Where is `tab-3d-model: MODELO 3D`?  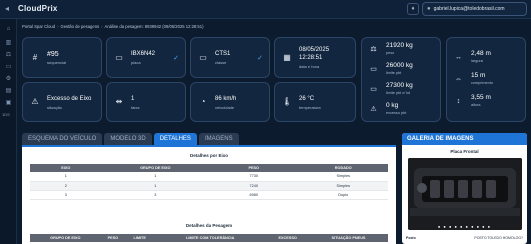
tab-3d-model: MODELO 3D is located at coordinates (128, 139).